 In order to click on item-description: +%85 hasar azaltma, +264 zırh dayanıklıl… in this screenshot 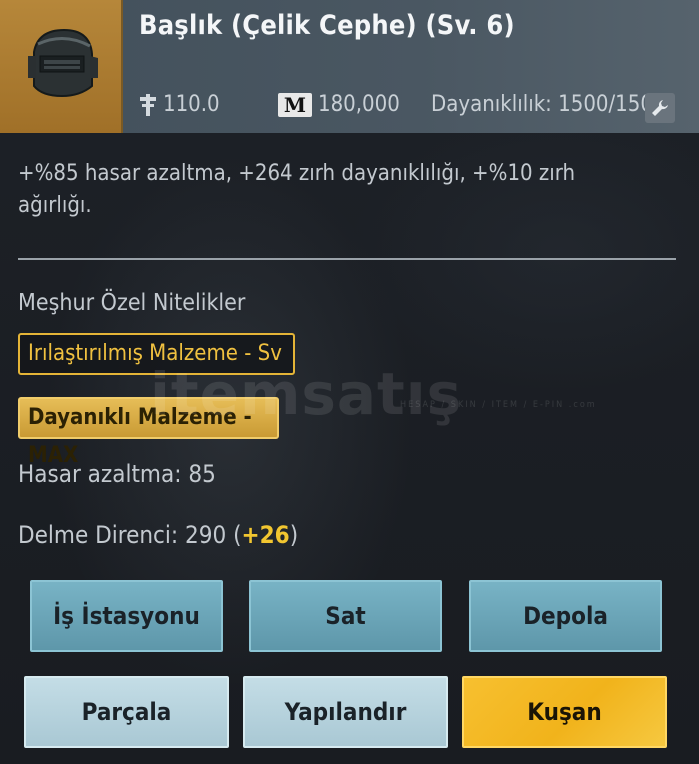, I will do `click(297, 189)`.